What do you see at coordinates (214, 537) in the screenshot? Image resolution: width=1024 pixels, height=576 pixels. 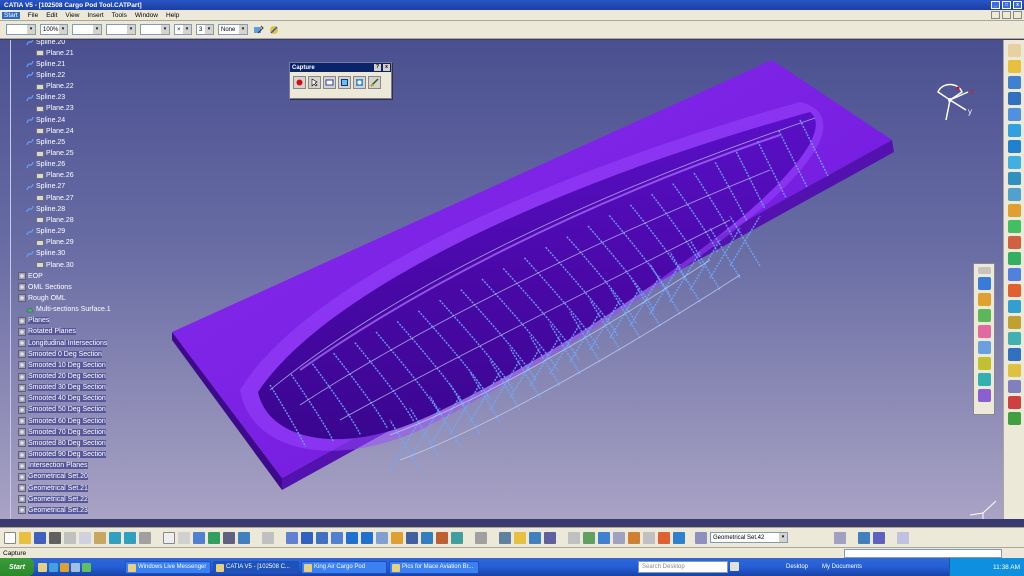 I see `design-table-icon` at bounding box center [214, 537].